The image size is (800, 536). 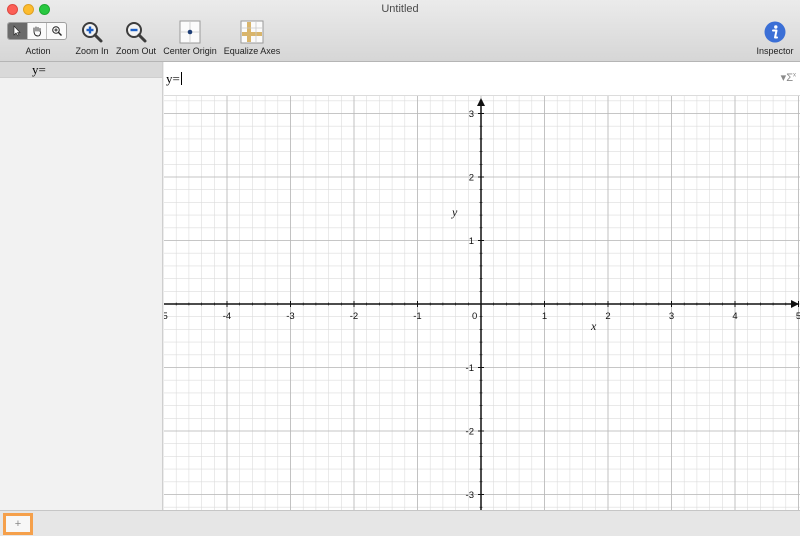 I want to click on add-equation-button: +, so click(x=18, y=524).